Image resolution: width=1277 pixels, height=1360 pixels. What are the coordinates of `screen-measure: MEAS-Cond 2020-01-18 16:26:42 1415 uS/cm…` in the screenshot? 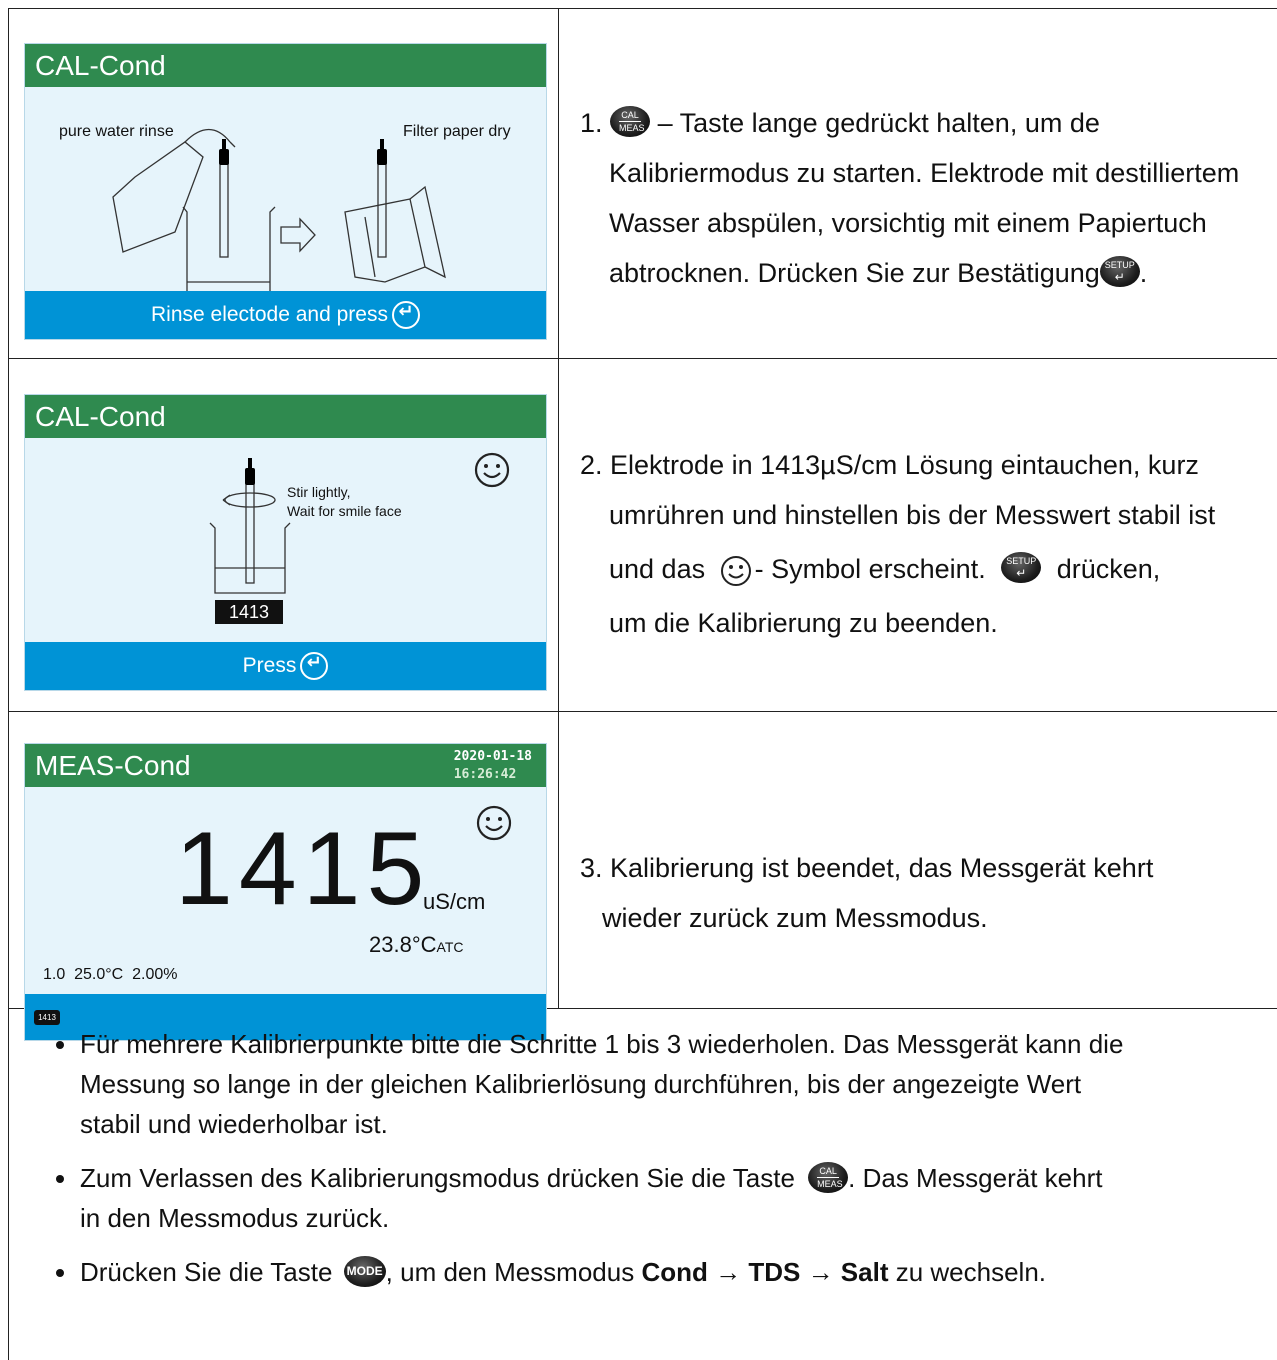 It's located at (285, 892).